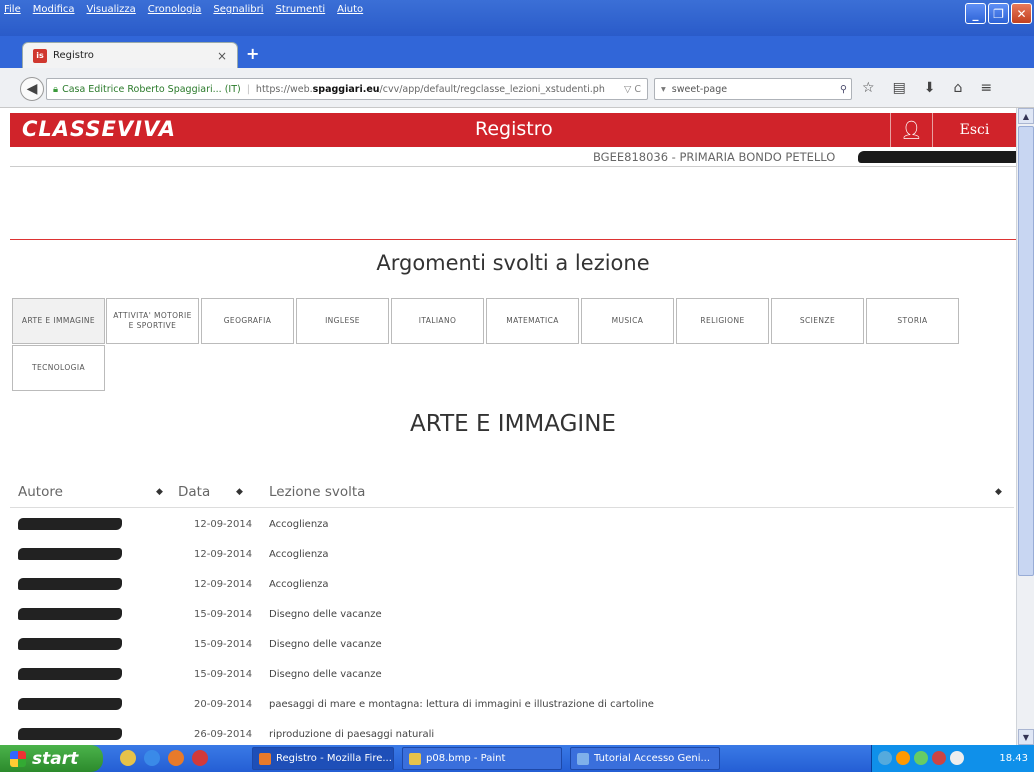  I want to click on user-icon: 👤︎, so click(911, 130).